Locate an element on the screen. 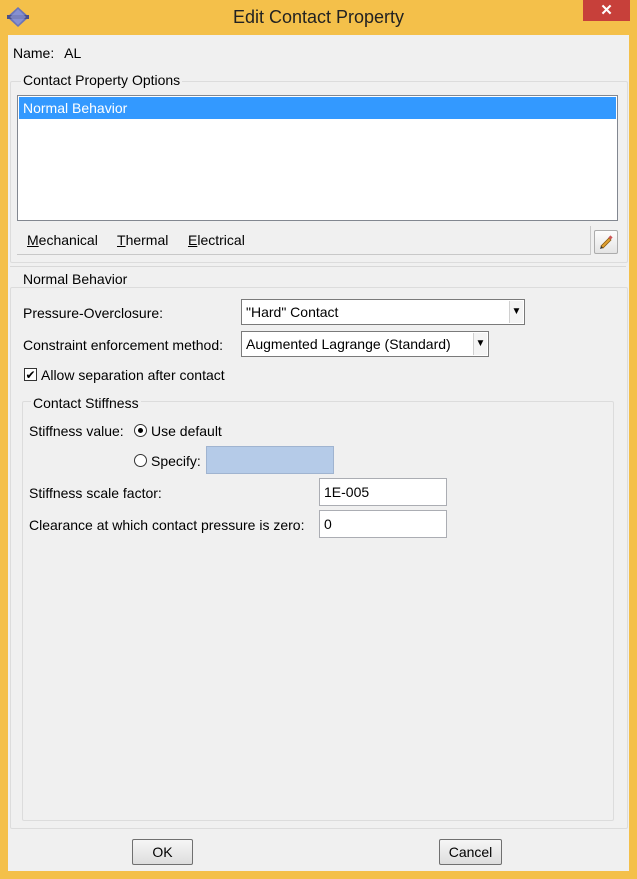 The image size is (637, 879). pressure-overclosure-select: "Hard" Contact ▼ is located at coordinates (383, 312).